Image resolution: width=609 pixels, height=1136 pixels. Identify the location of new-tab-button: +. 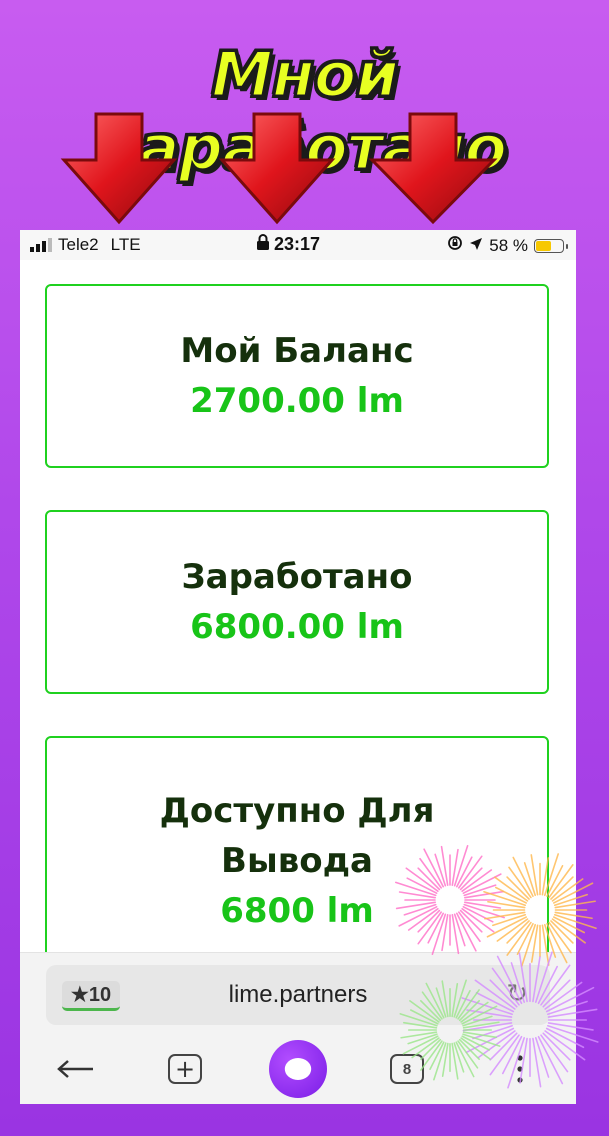
(185, 1069).